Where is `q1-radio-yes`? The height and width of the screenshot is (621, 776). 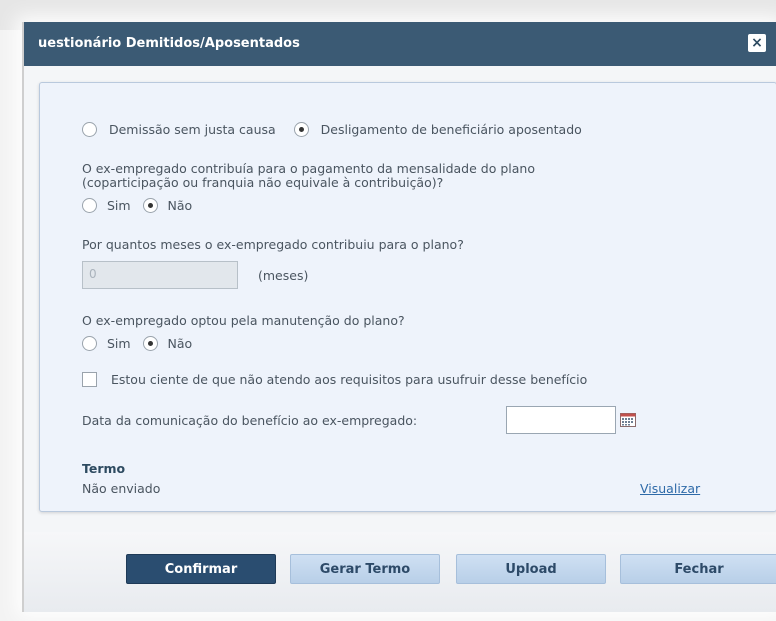 q1-radio-yes is located at coordinates (89, 205).